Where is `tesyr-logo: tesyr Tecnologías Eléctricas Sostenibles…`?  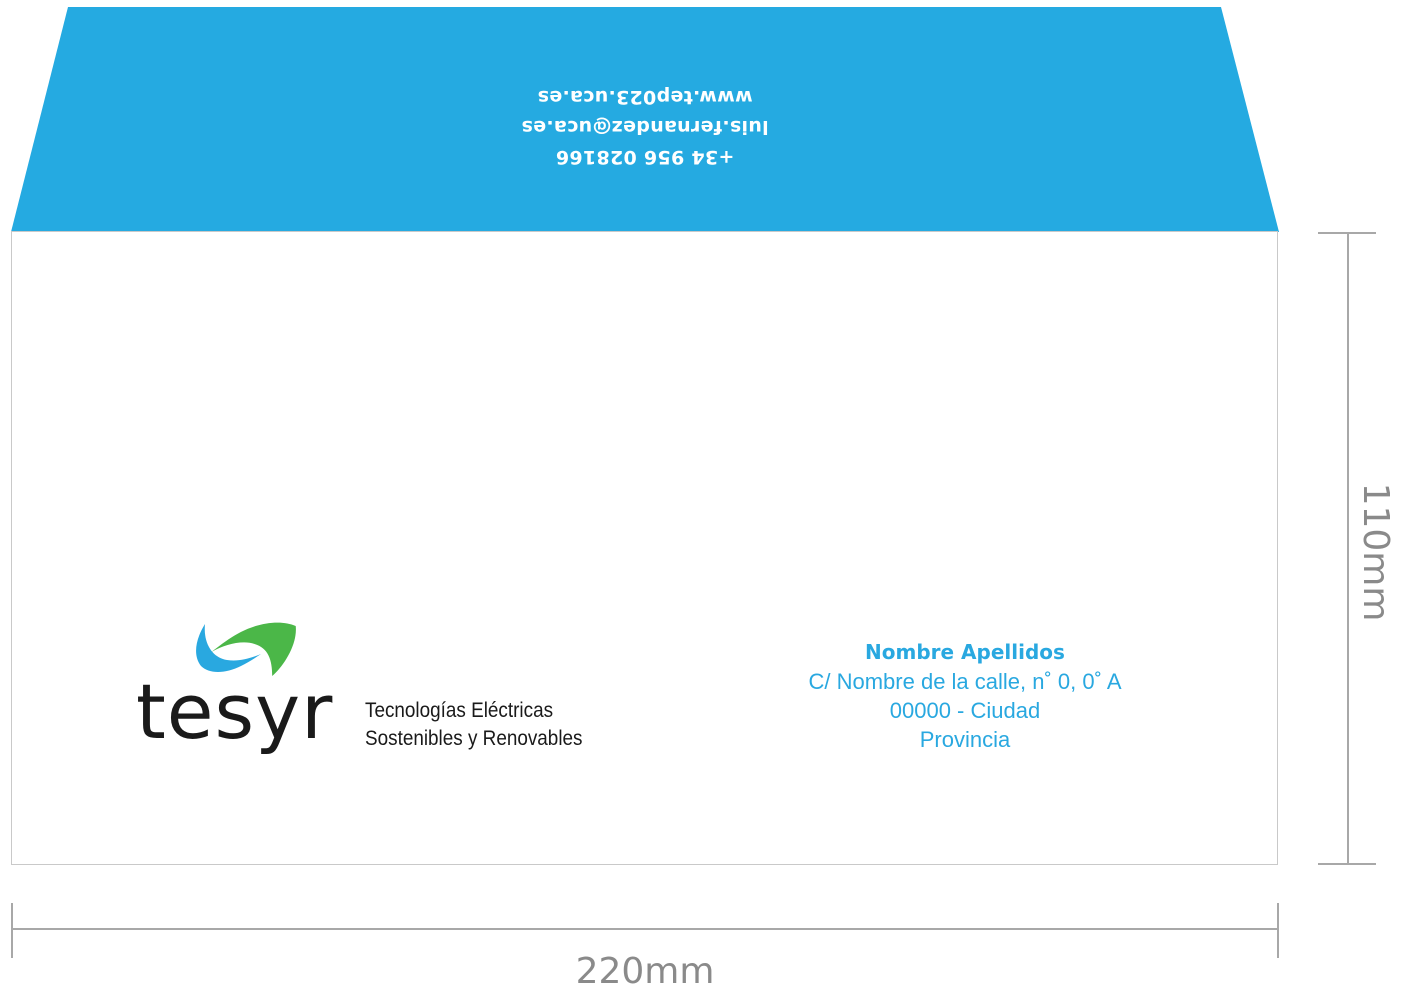
tesyr-logo: tesyr Tecnologías Eléctricas Sostenibles… is located at coordinates (386, 695).